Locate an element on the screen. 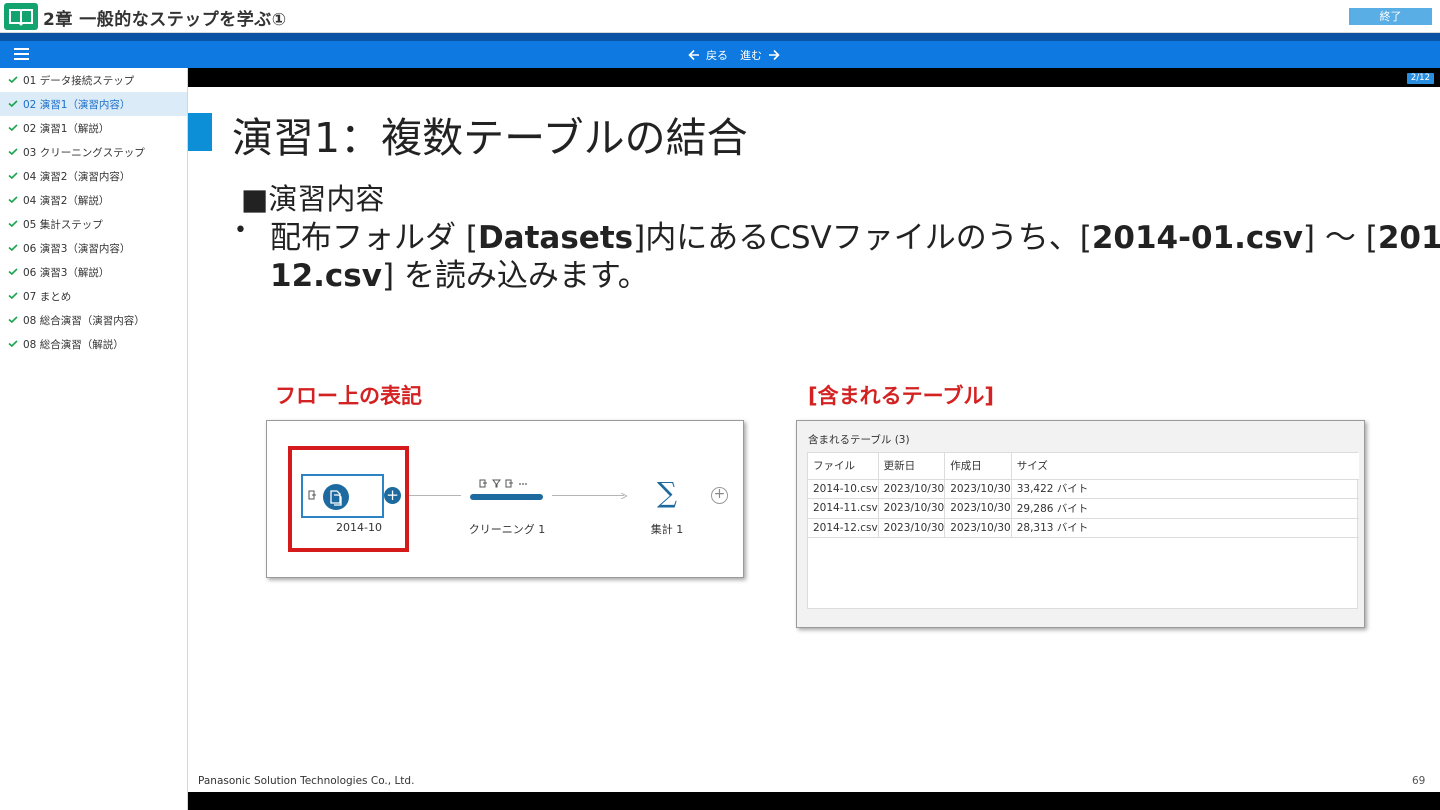 The width and height of the screenshot is (1440, 810). clean-step-icons is located at coordinates (503, 483).